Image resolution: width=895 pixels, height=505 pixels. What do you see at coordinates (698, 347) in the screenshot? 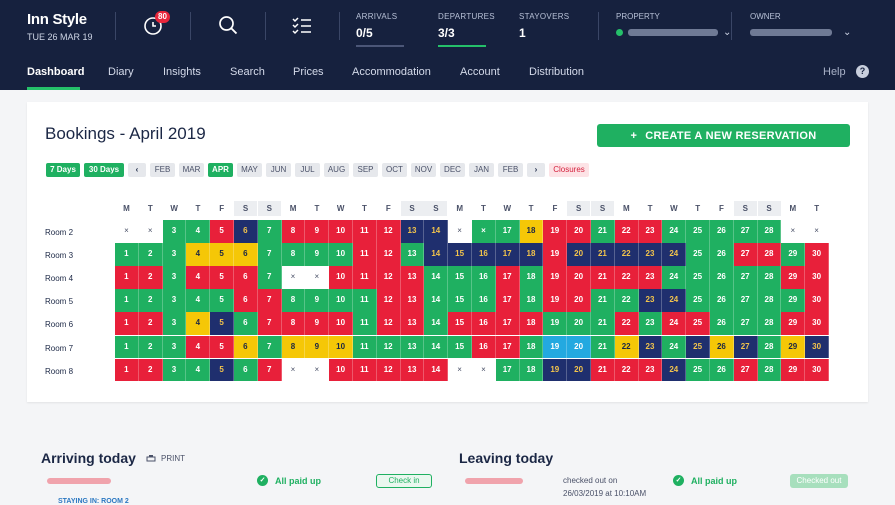
I see `calendar-day-cell: 25` at bounding box center [698, 347].